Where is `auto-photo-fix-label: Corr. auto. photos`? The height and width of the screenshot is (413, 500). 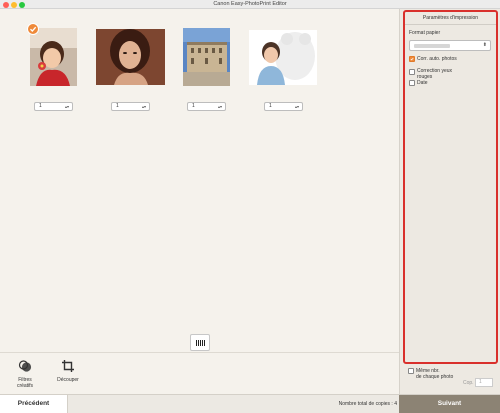 auto-photo-fix-label: Corr. auto. photos is located at coordinates (437, 59).